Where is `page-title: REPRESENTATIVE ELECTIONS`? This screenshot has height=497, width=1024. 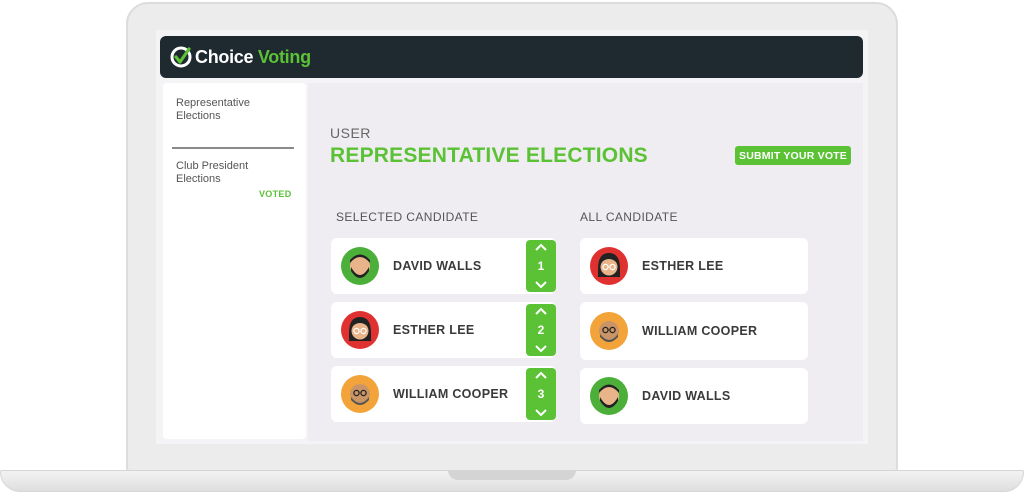 page-title: REPRESENTATIVE ELECTIONS is located at coordinates (489, 155).